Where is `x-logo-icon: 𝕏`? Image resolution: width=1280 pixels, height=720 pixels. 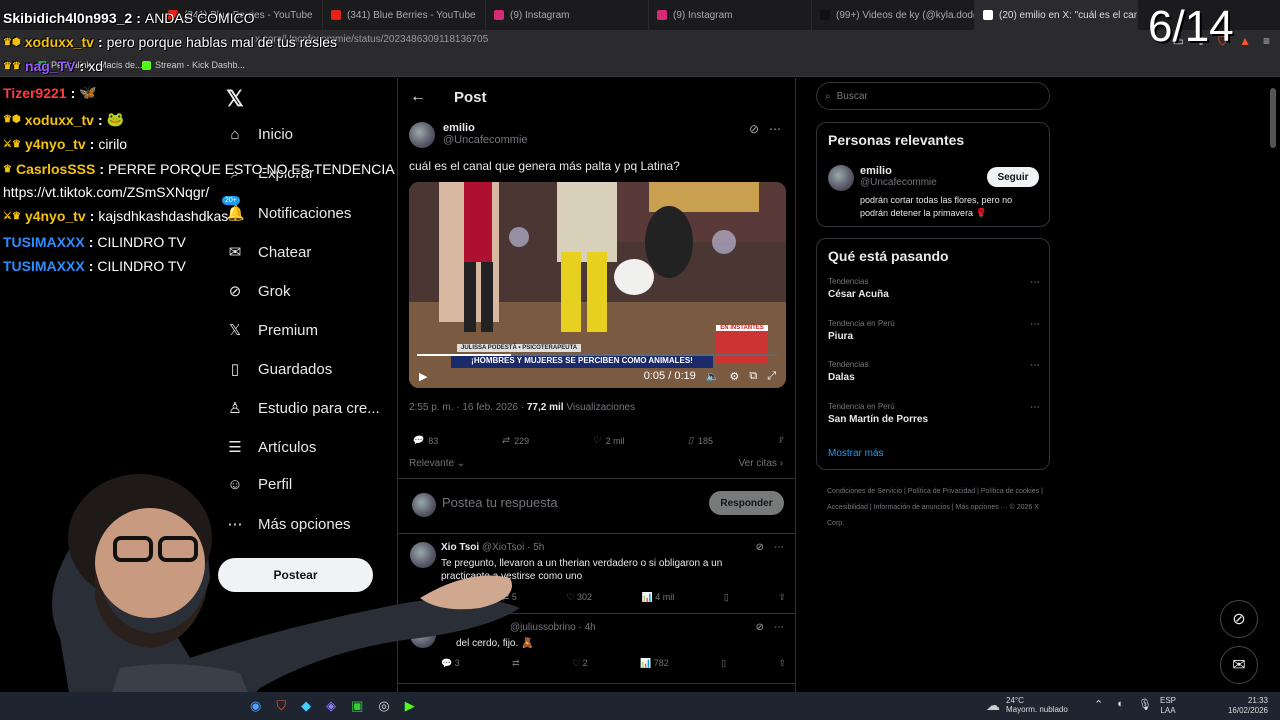
x-logo-icon: 𝕏 is located at coordinates (235, 99).